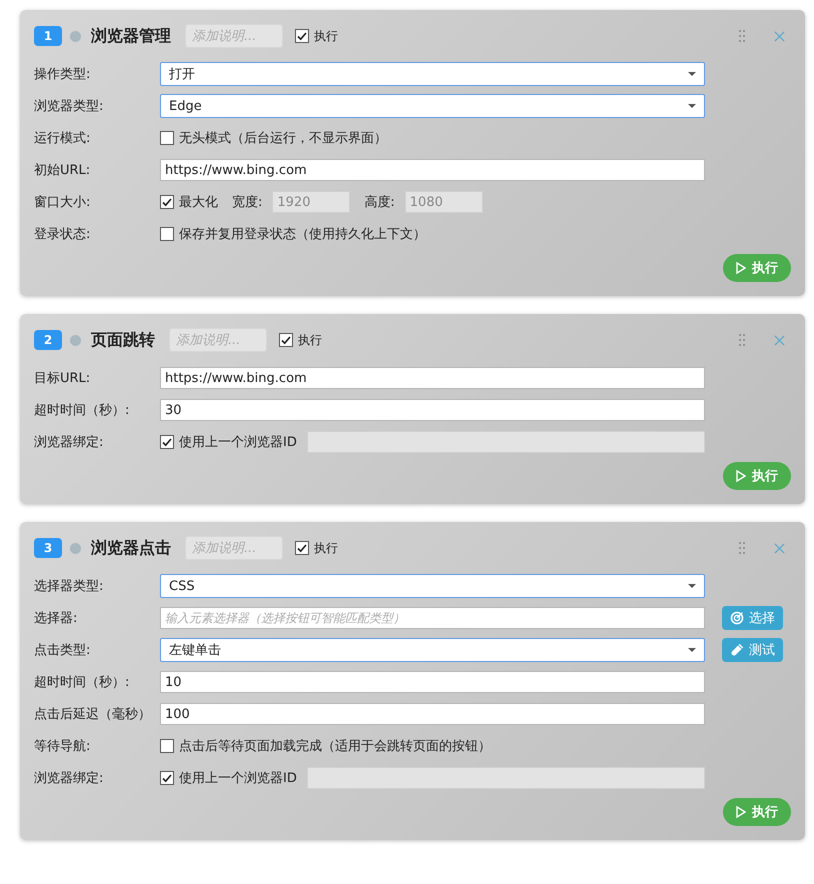 The height and width of the screenshot is (884, 814). What do you see at coordinates (432, 410) in the screenshot?
I see `text-field: 30` at bounding box center [432, 410].